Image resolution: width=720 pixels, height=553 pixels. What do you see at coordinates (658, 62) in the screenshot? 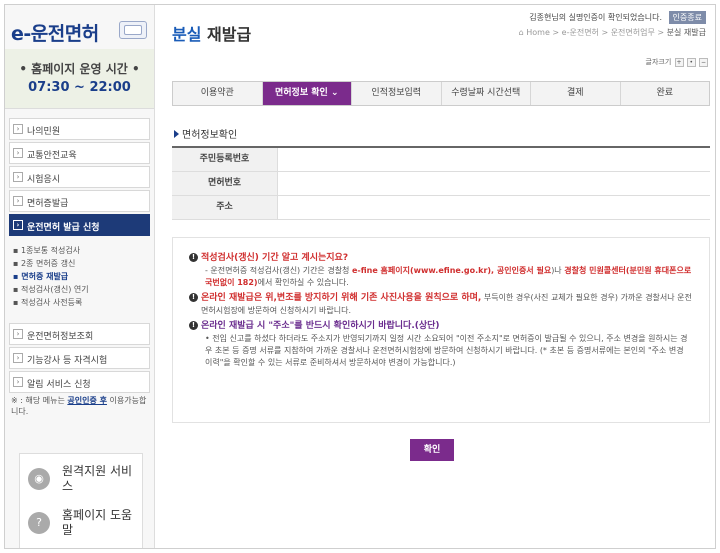
I see `font-size-label: 글자크기` at bounding box center [658, 62].